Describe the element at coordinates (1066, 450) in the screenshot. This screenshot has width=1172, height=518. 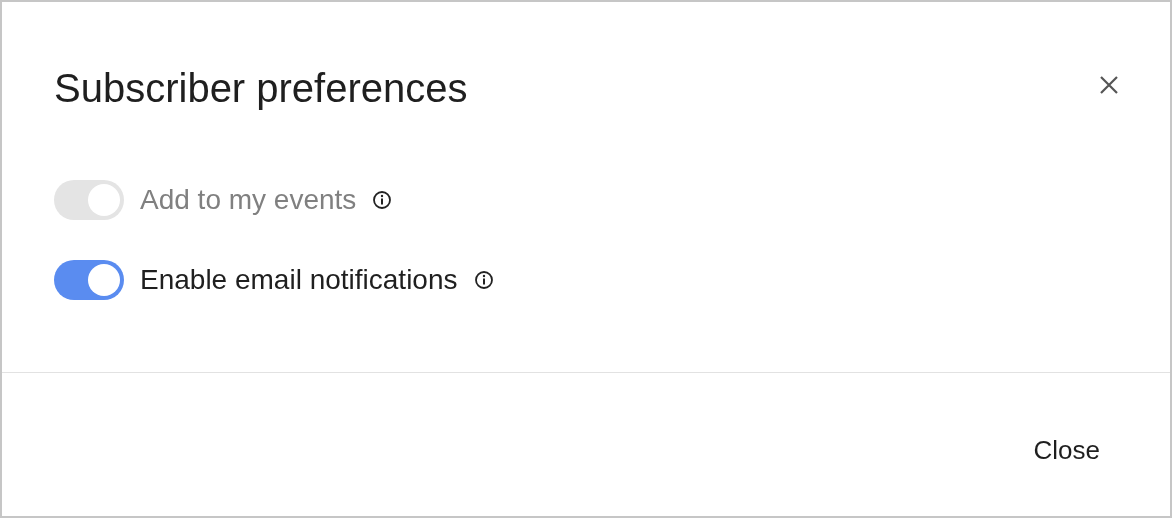
I see `close-button: Close` at that location.